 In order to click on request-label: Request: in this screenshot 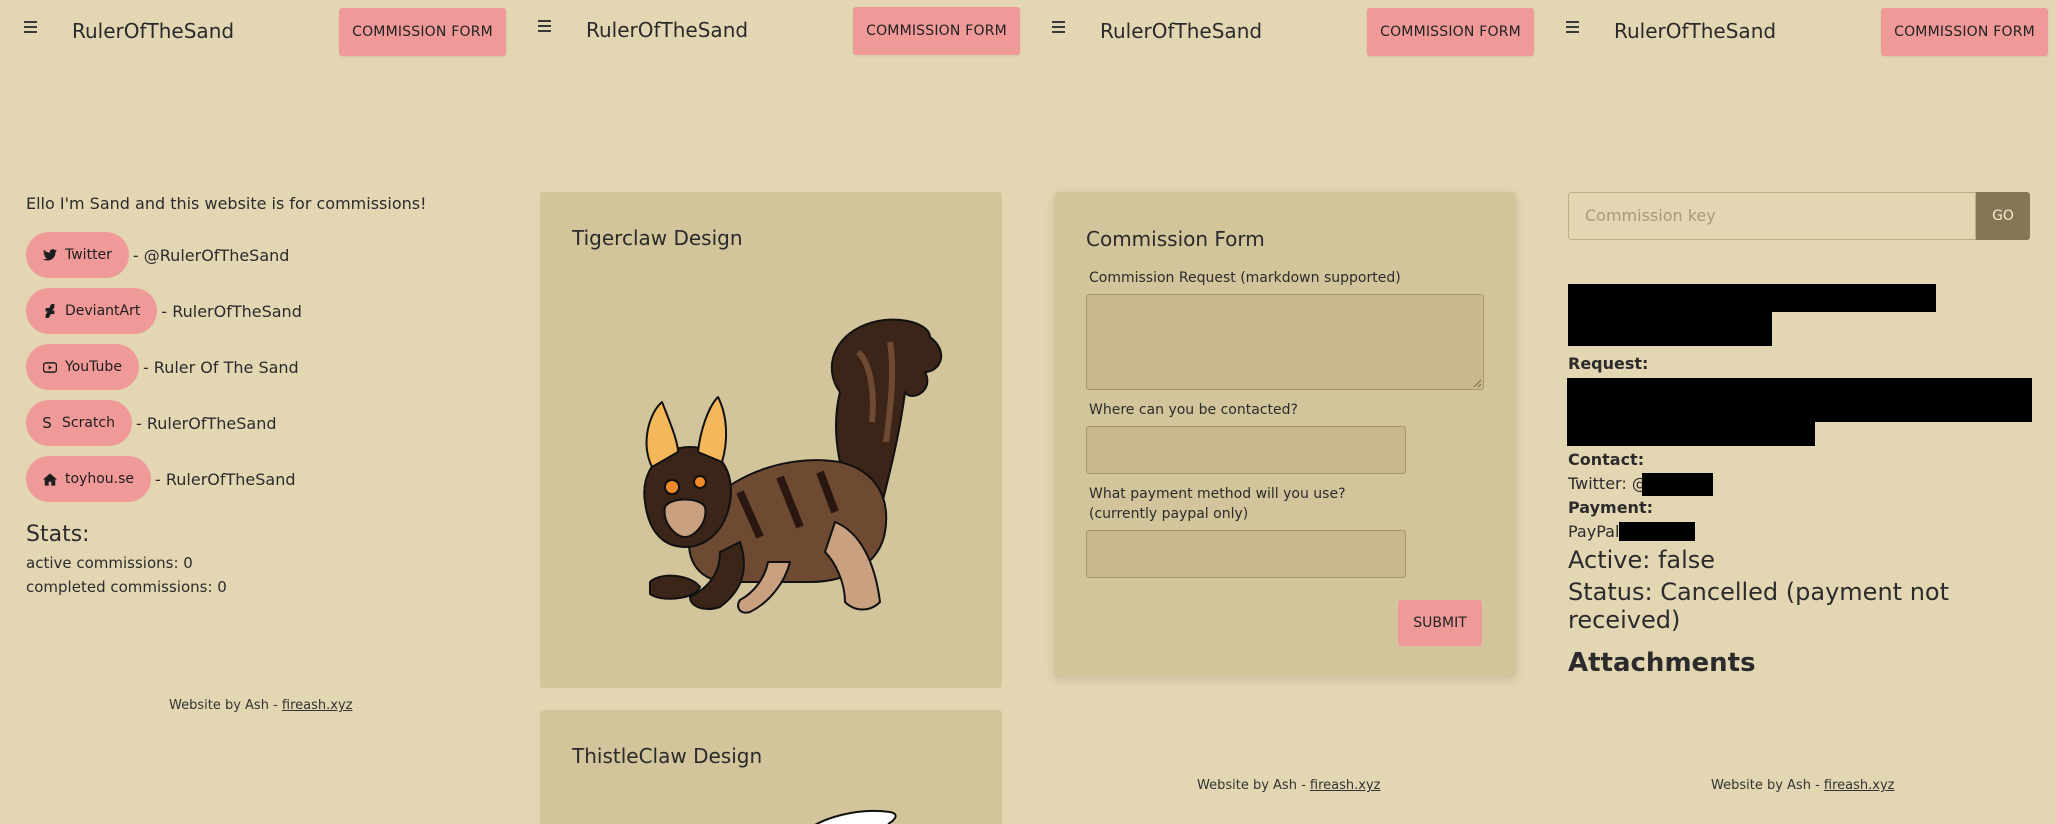, I will do `click(1608, 363)`.